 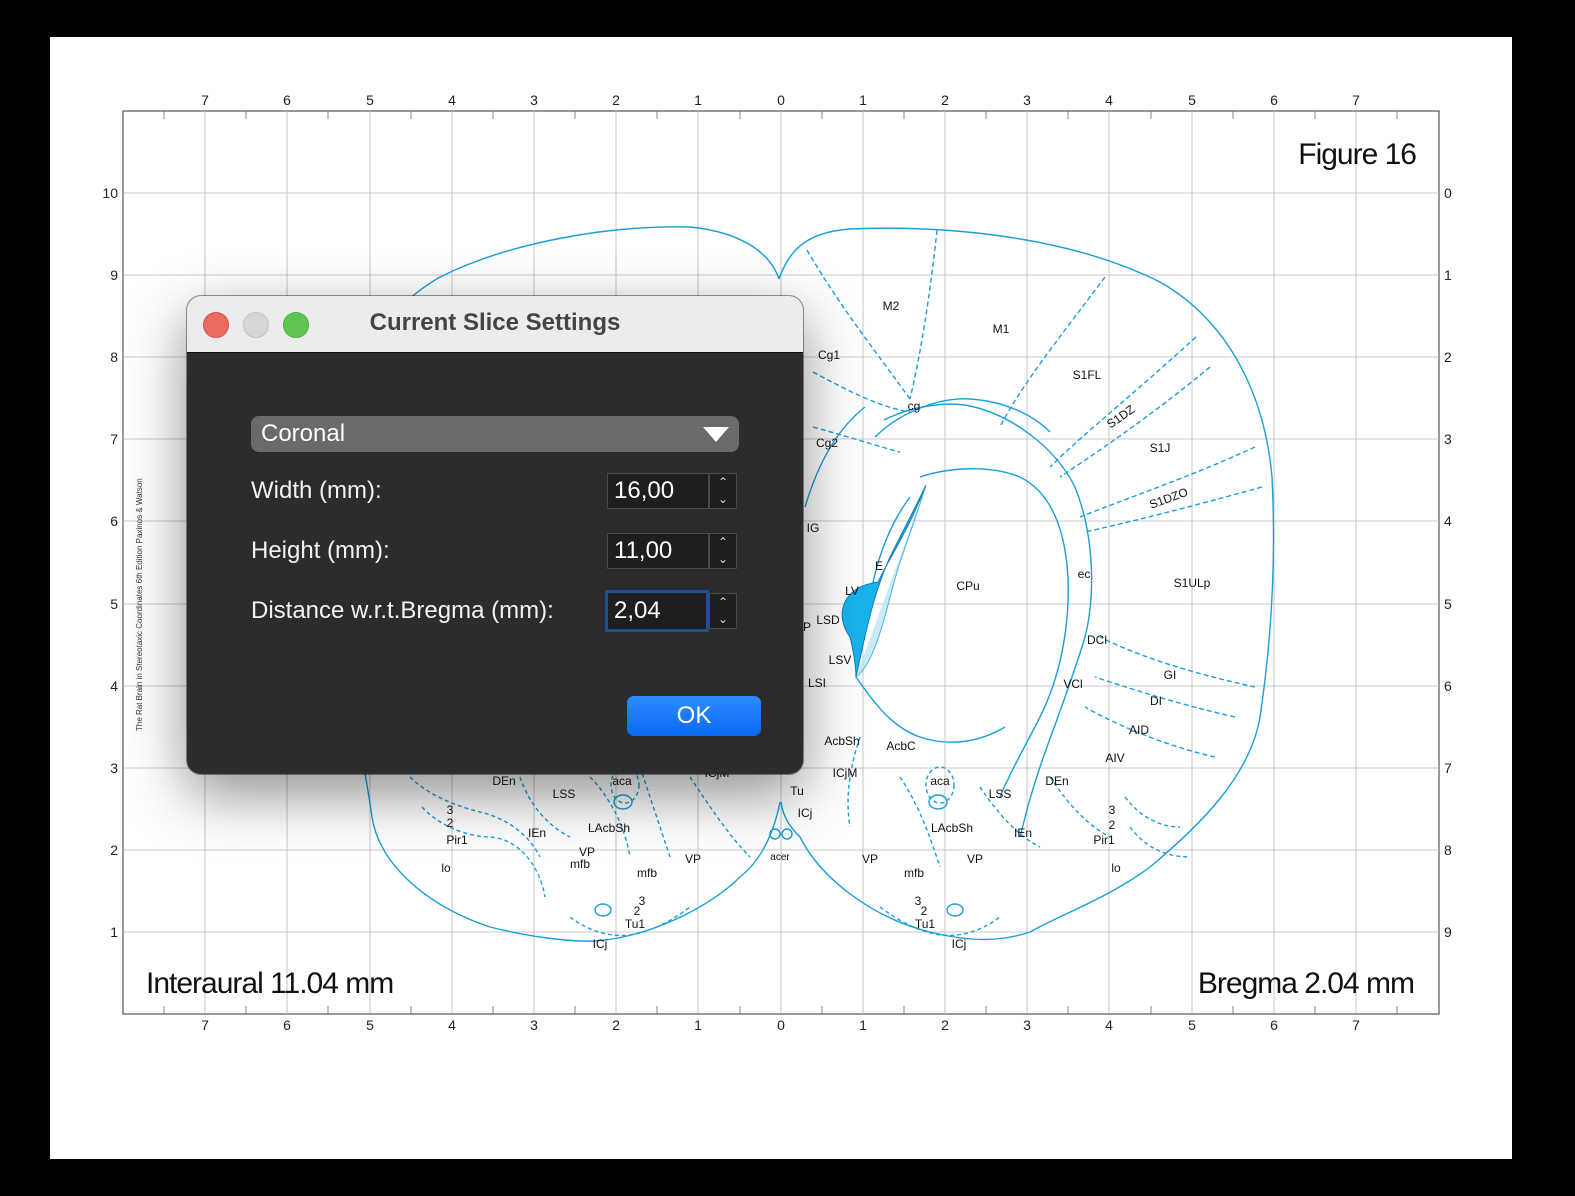 What do you see at coordinates (840, 660) in the screenshot?
I see `region-label: LSV` at bounding box center [840, 660].